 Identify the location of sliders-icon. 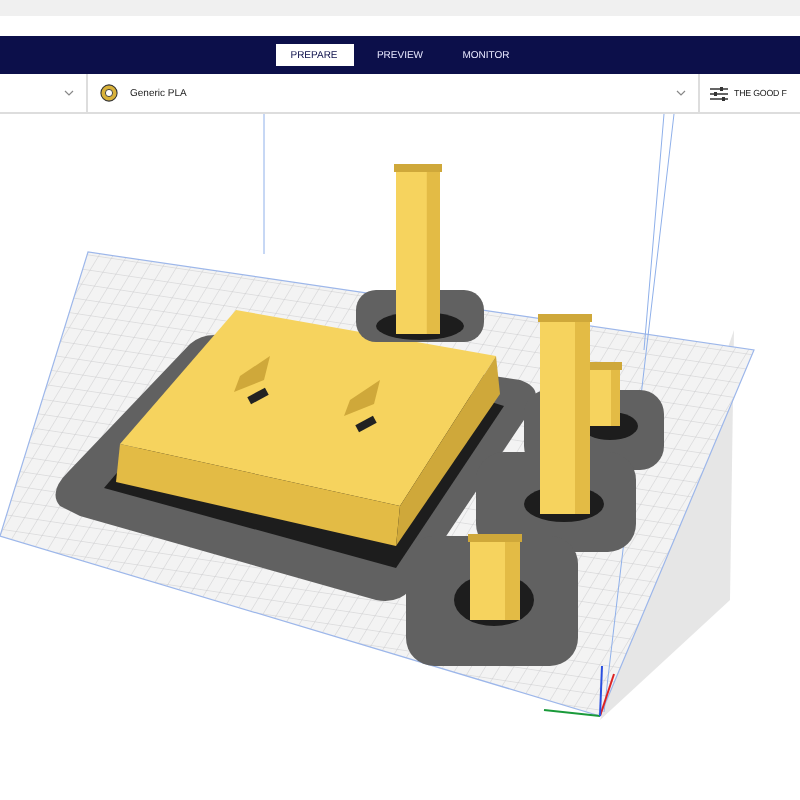
(719, 93).